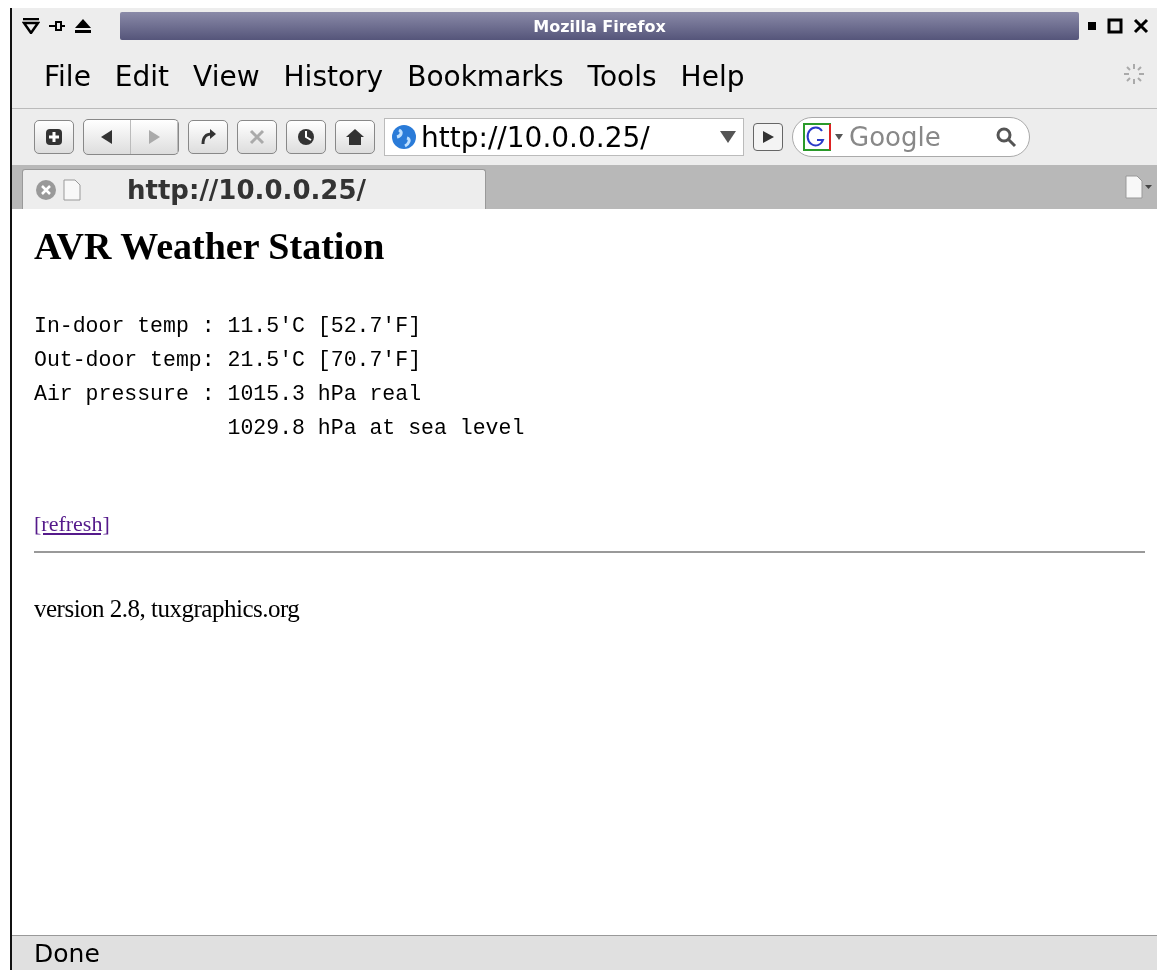  Describe the element at coordinates (712, 76) in the screenshot. I see `menu-item: Help` at that location.